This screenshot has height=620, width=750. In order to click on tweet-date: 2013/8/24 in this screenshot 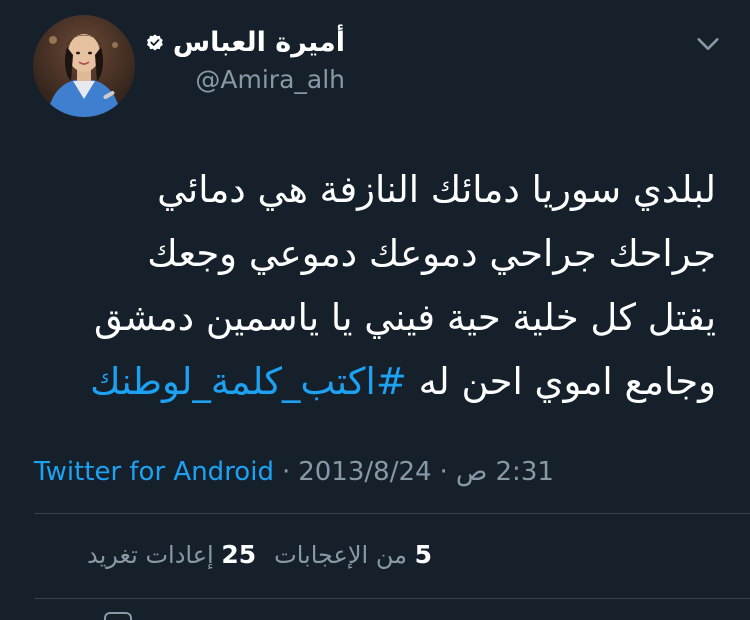, I will do `click(365, 472)`.